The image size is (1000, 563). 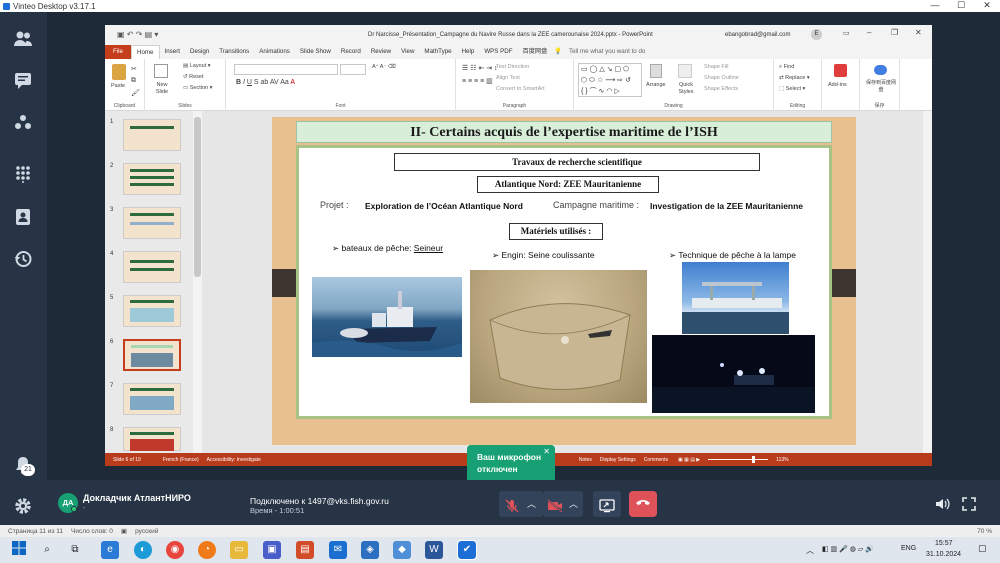 I want to click on section-button: ▭ Section ▾, so click(x=197, y=88).